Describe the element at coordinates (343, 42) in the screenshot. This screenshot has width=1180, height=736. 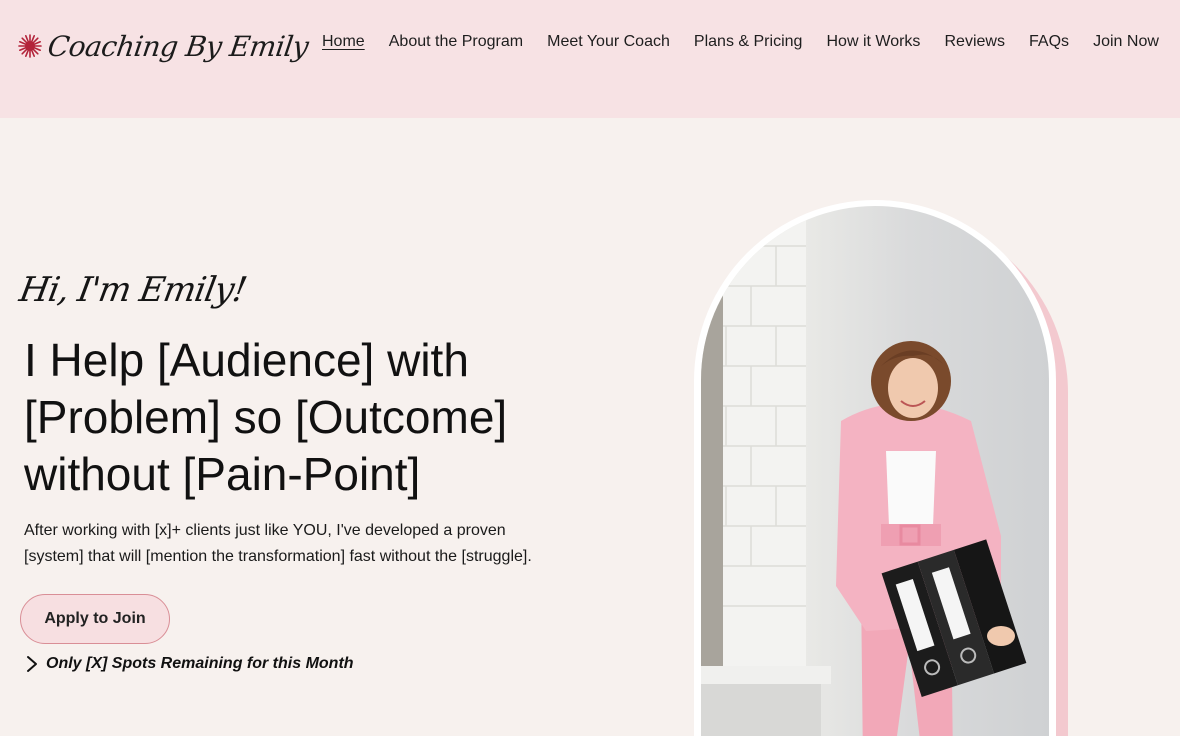
I see `nav-home: Home` at that location.